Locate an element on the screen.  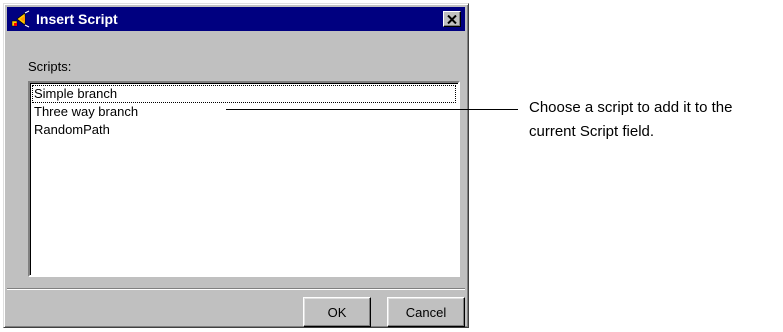
callout-line-1: Choose a script to add it to the is located at coordinates (631, 107).